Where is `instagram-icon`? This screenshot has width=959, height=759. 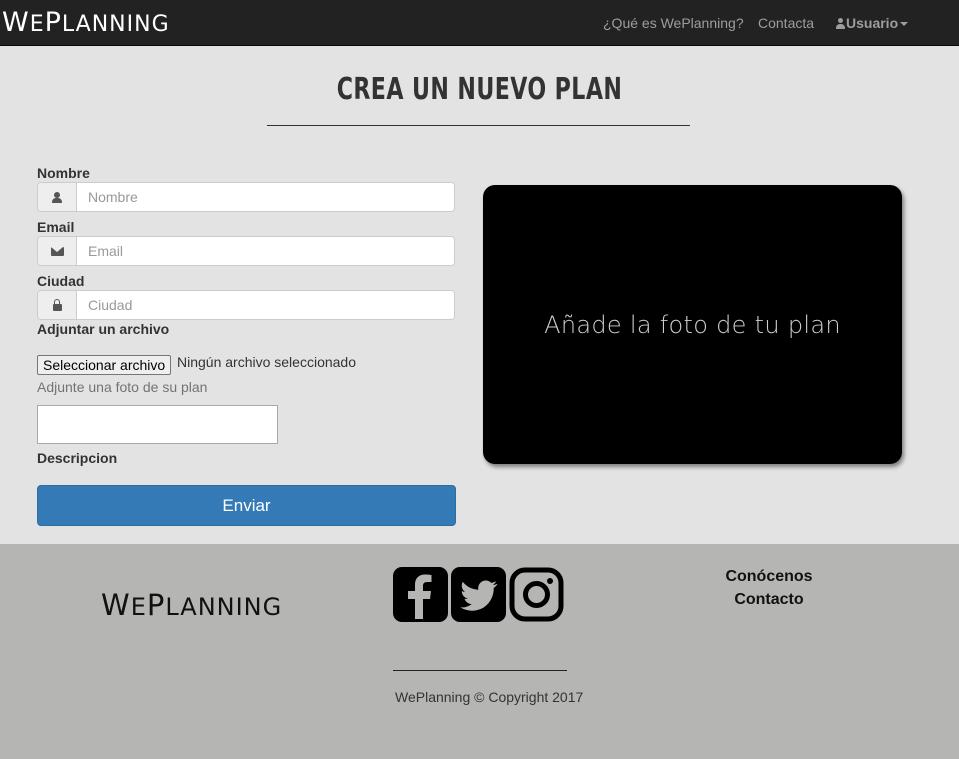
instagram-icon is located at coordinates (536, 594).